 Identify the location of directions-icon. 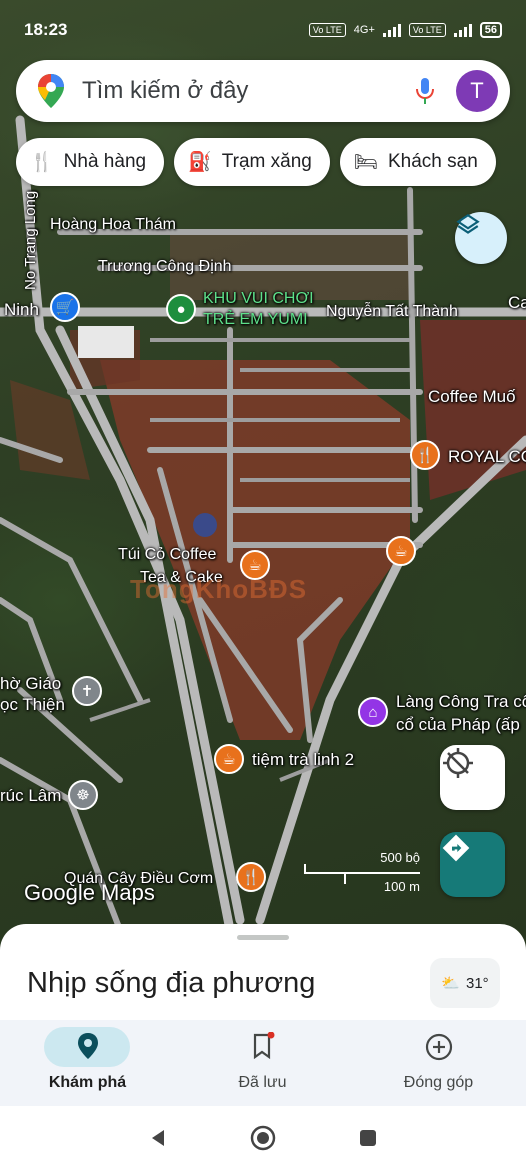
(456, 848).